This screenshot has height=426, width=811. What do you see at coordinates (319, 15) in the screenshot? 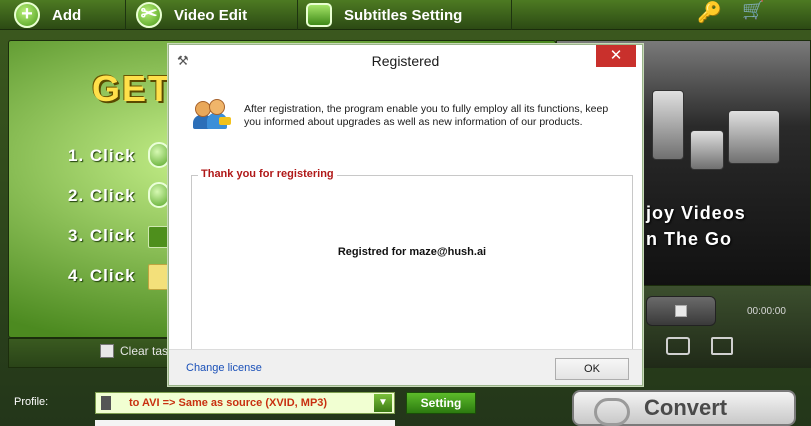
I see `subtitle-icon` at bounding box center [319, 15].